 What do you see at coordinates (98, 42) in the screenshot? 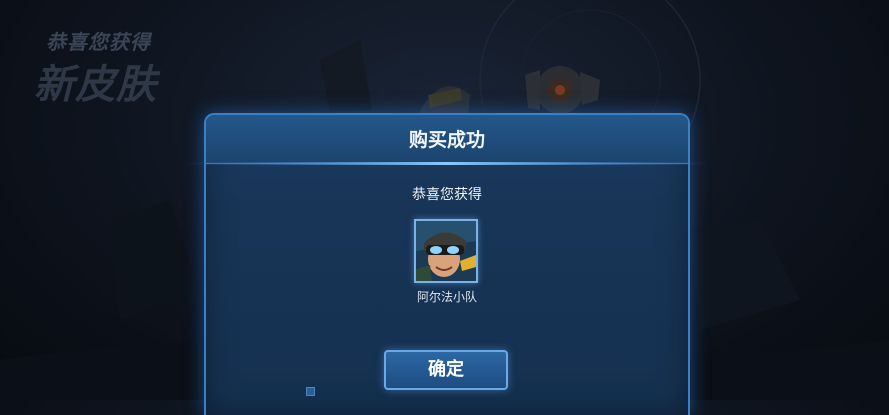
I see `header-subtitle: 恭喜您获得` at bounding box center [98, 42].